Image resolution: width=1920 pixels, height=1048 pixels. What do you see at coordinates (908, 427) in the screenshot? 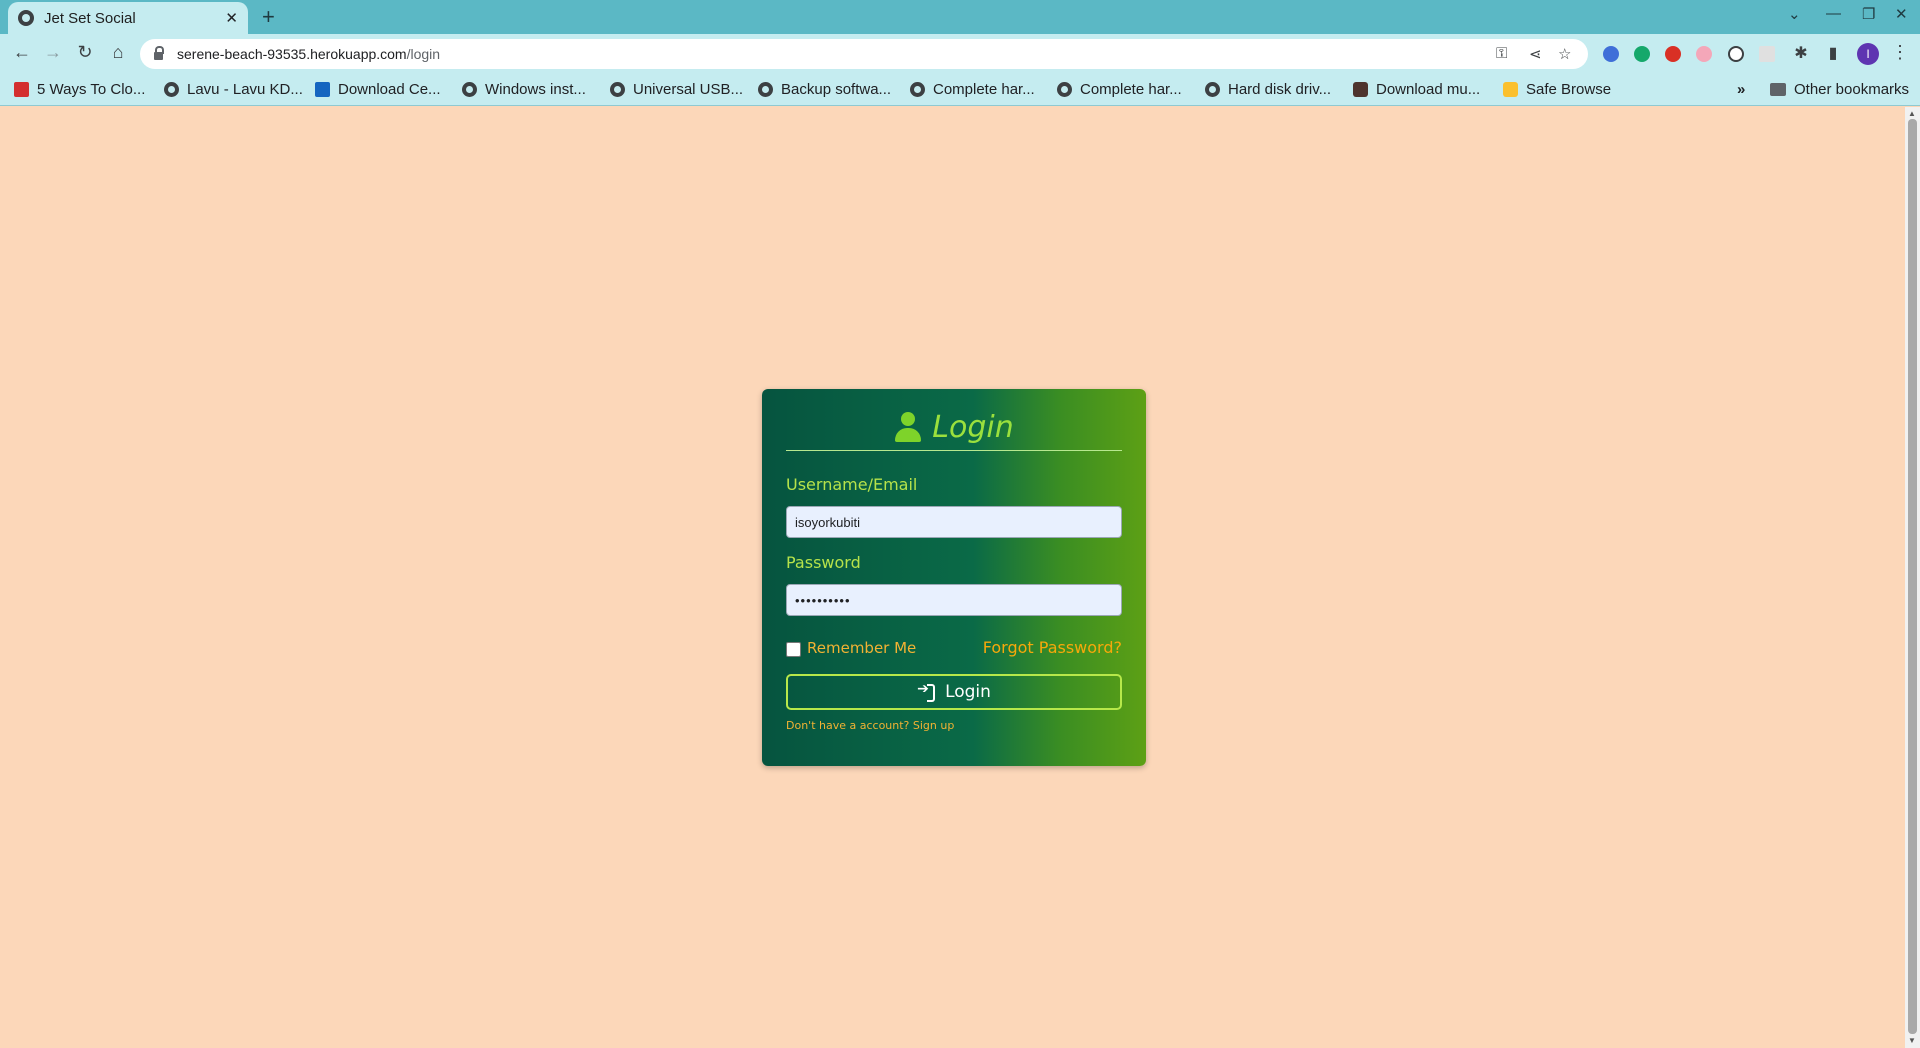
I see `user-icon` at bounding box center [908, 427].